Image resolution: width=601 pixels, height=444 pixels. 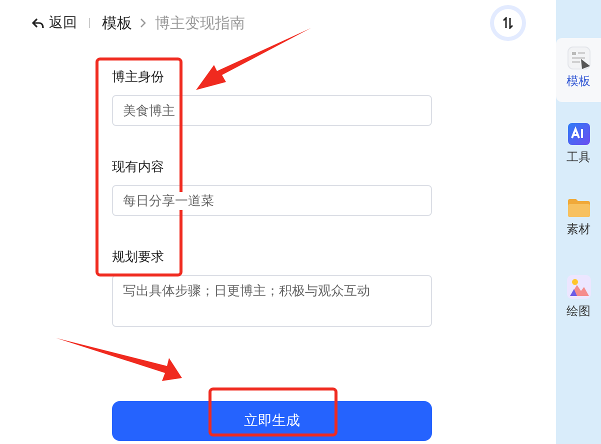 I want to click on field-label: 规划要求, so click(x=138, y=257).